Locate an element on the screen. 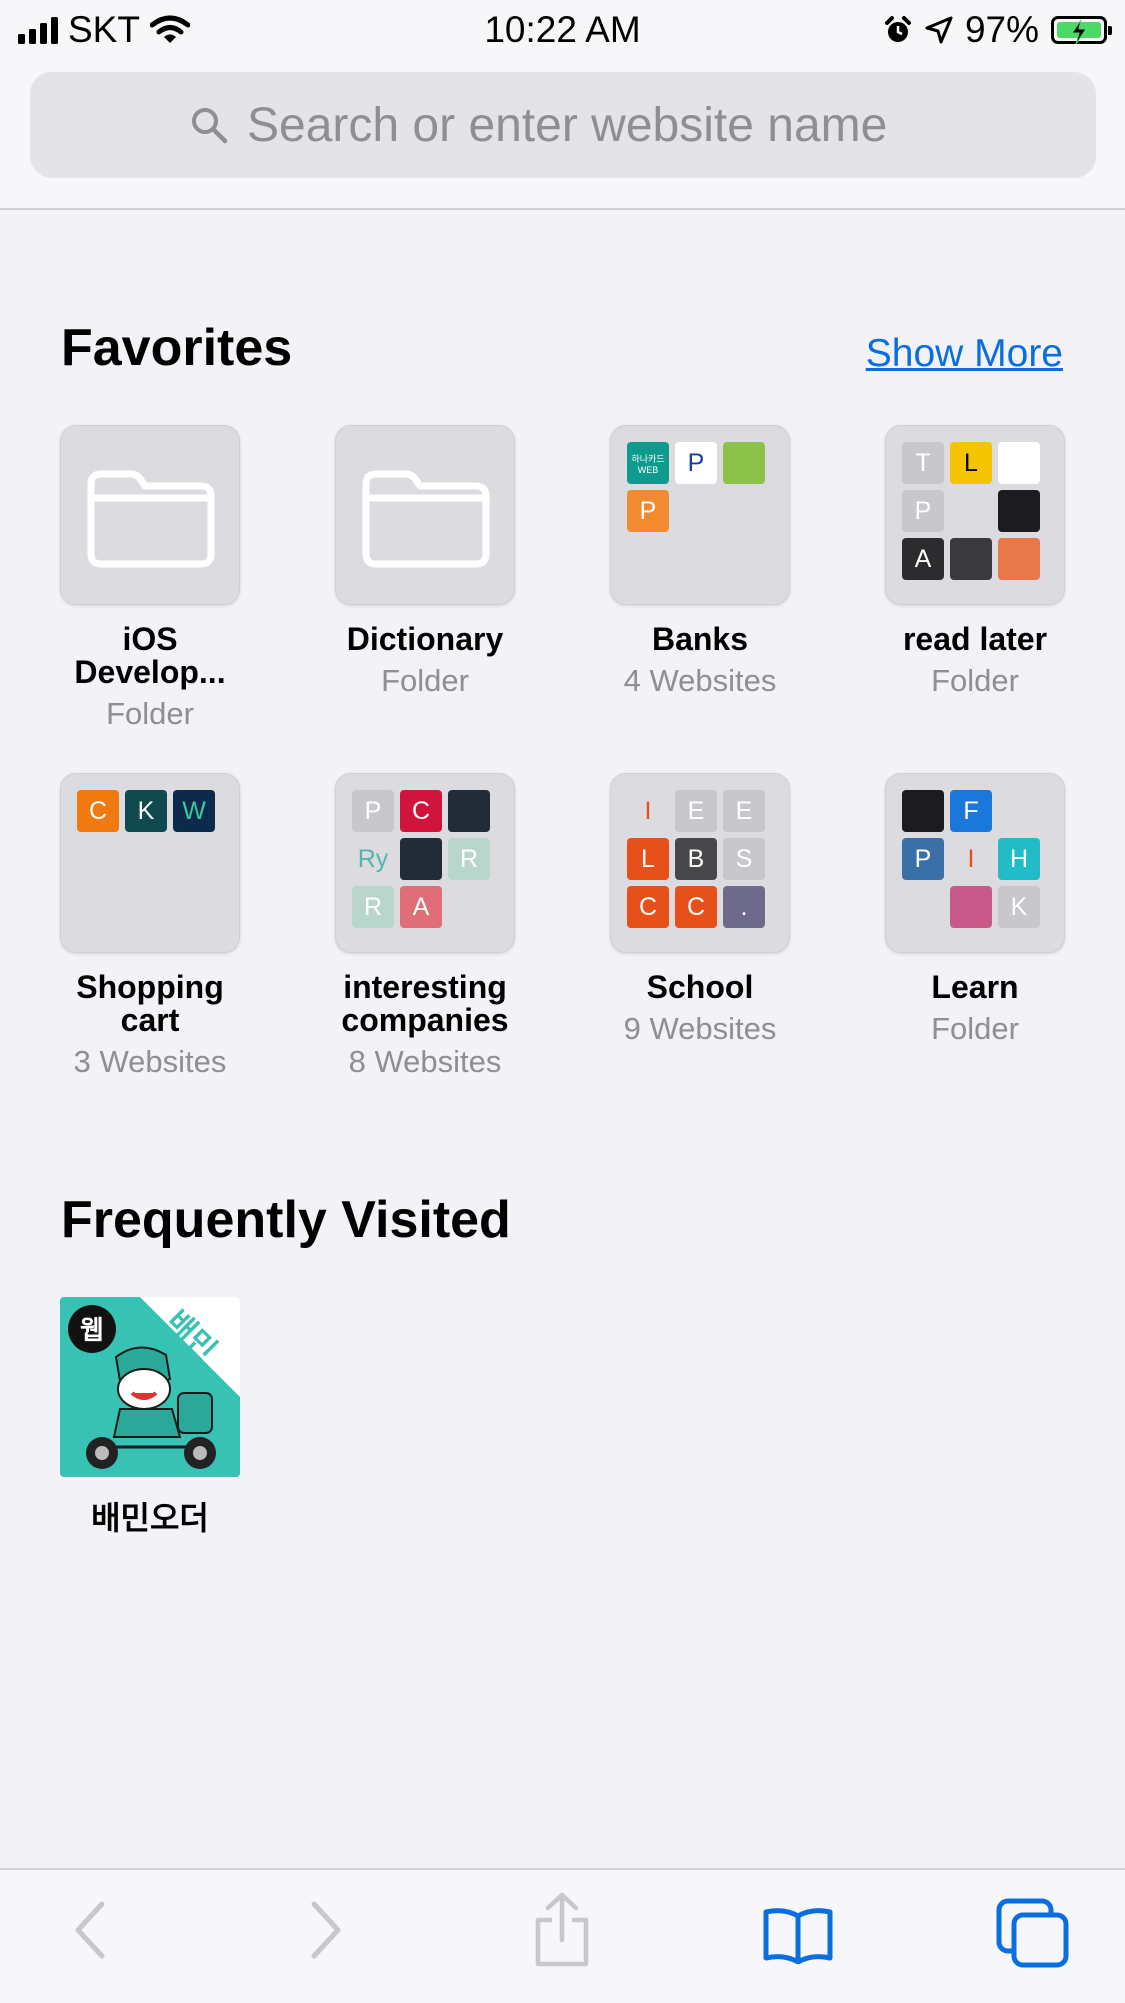 The image size is (1125, 2003). websites-thumbnail: 하나카드 WEB P P is located at coordinates (700, 515).